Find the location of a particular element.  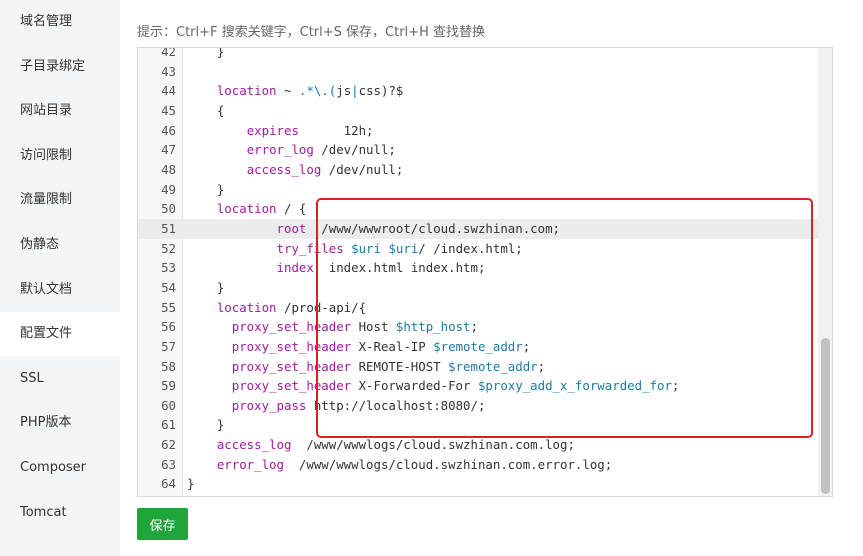

code-line: 45 { is located at coordinates (485, 111).